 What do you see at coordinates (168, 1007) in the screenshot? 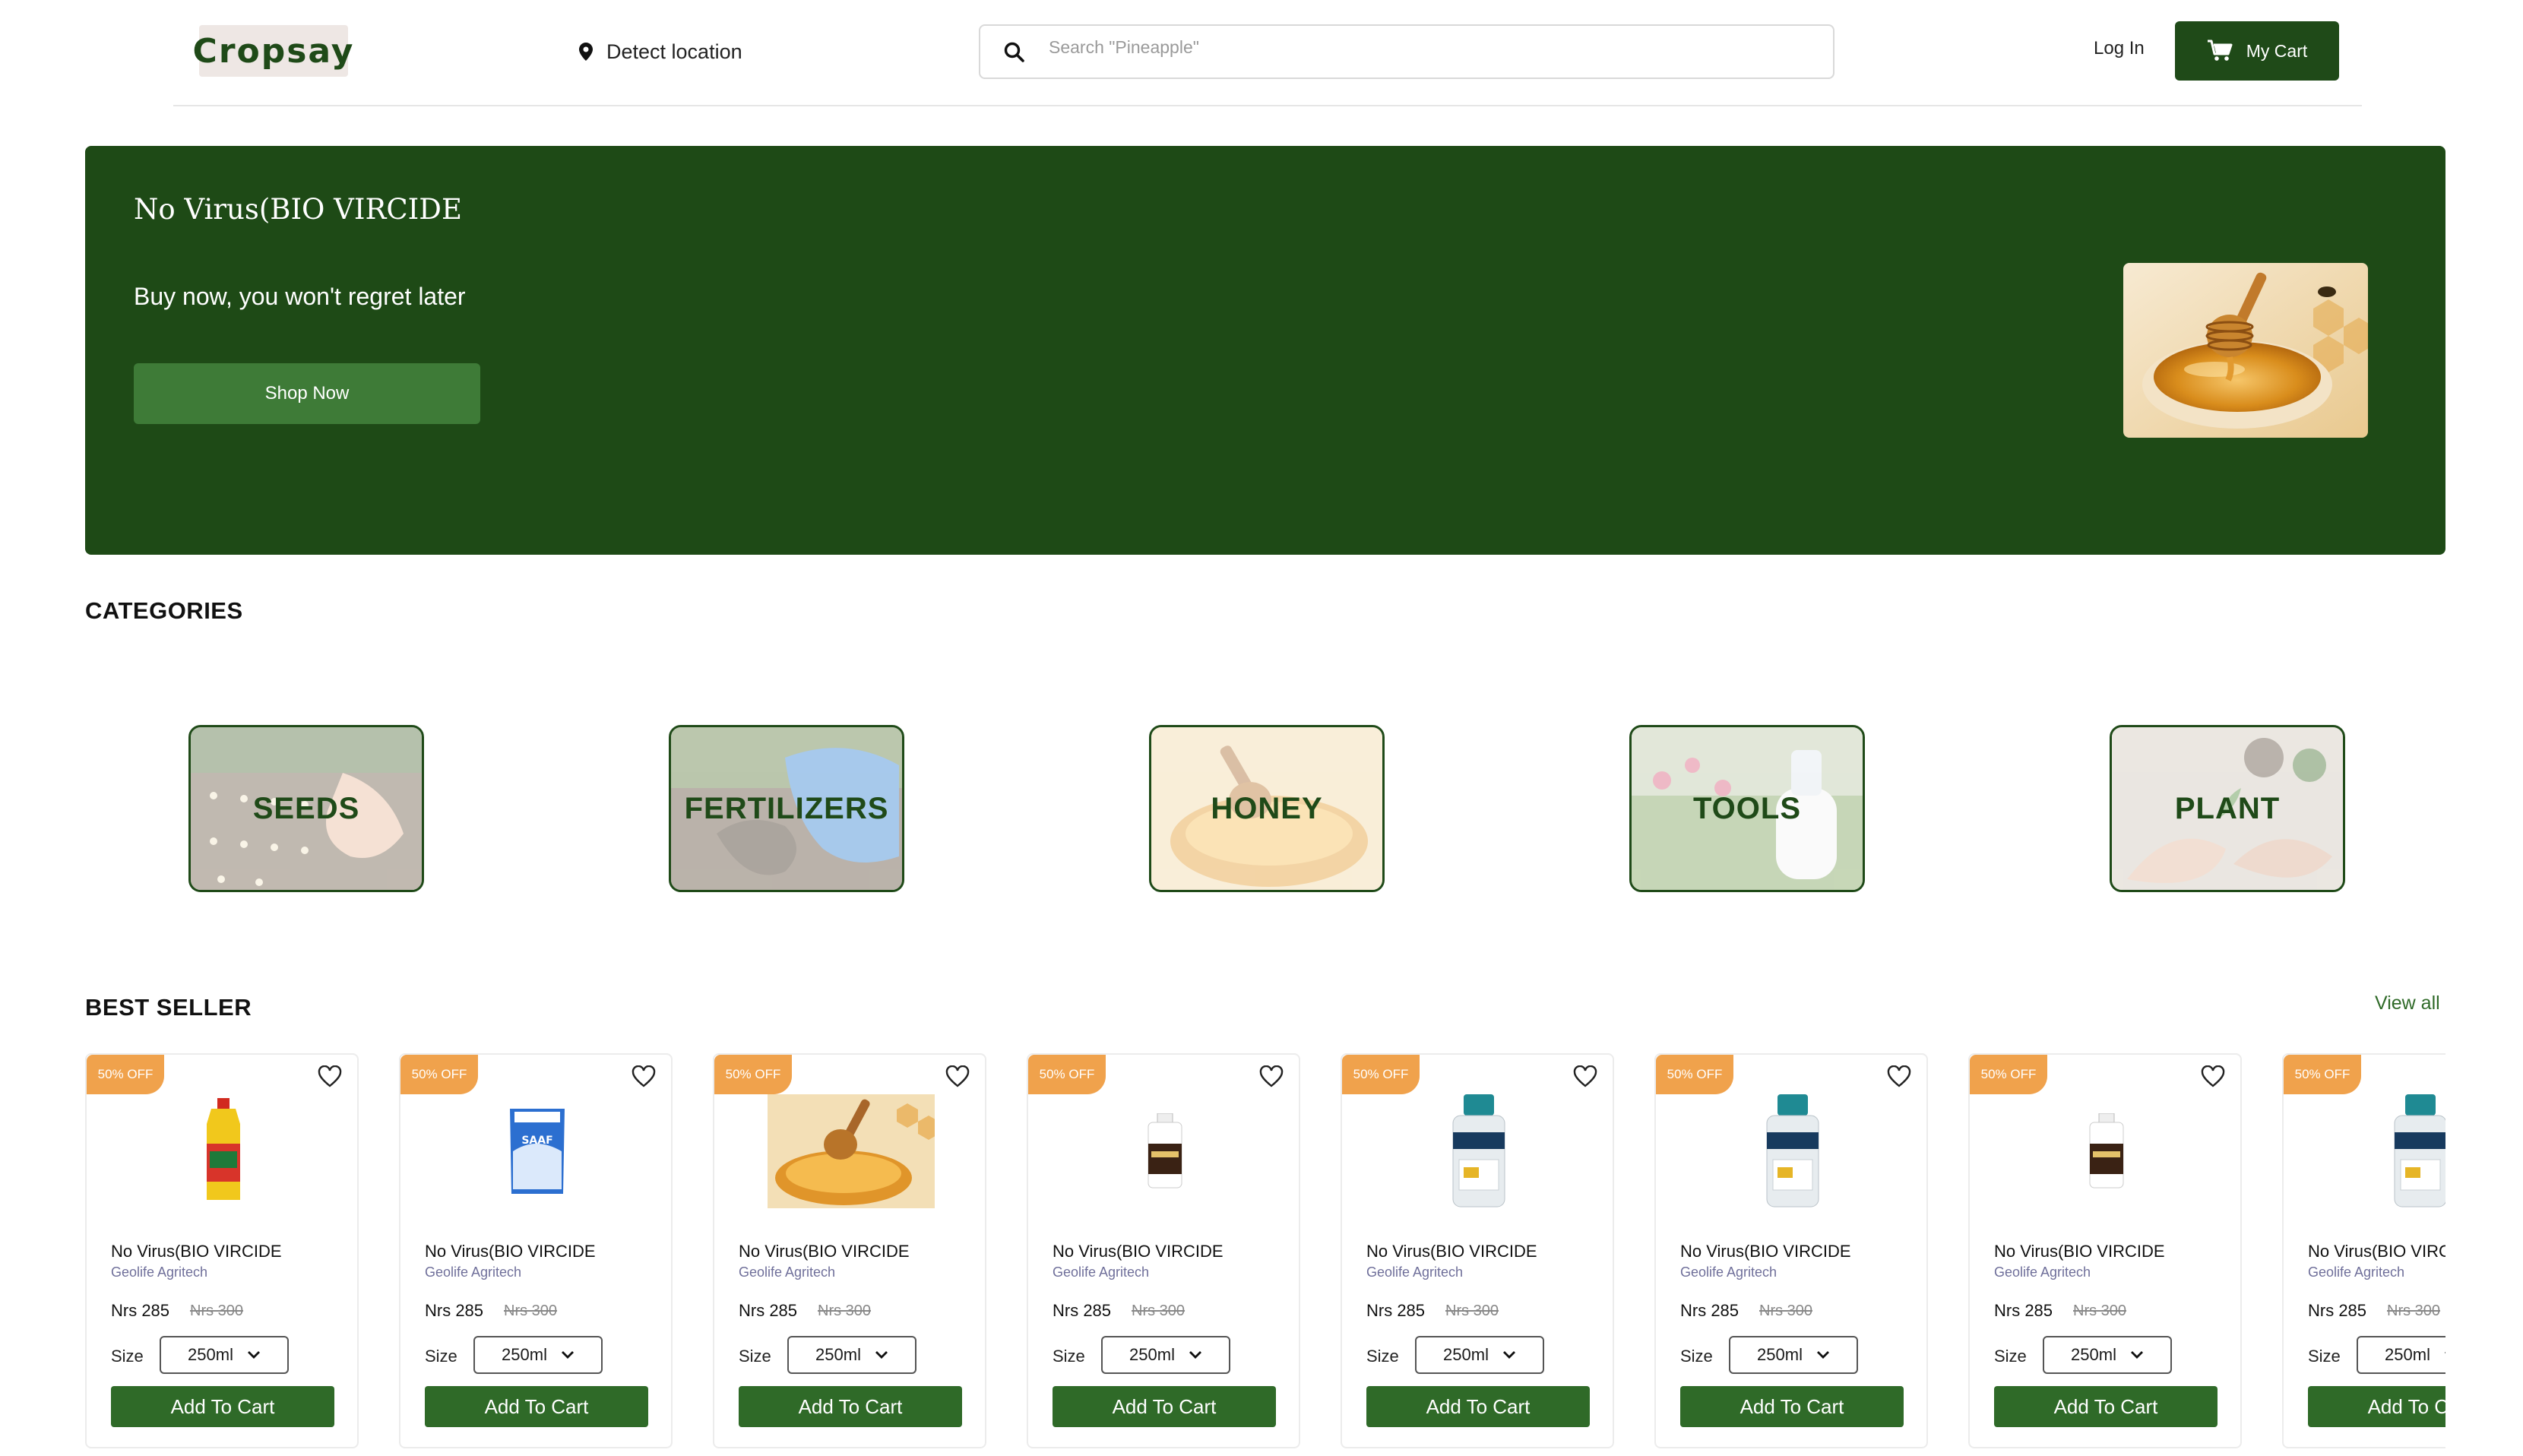
I see `best-seller-title: BEST SELLER` at bounding box center [168, 1007].